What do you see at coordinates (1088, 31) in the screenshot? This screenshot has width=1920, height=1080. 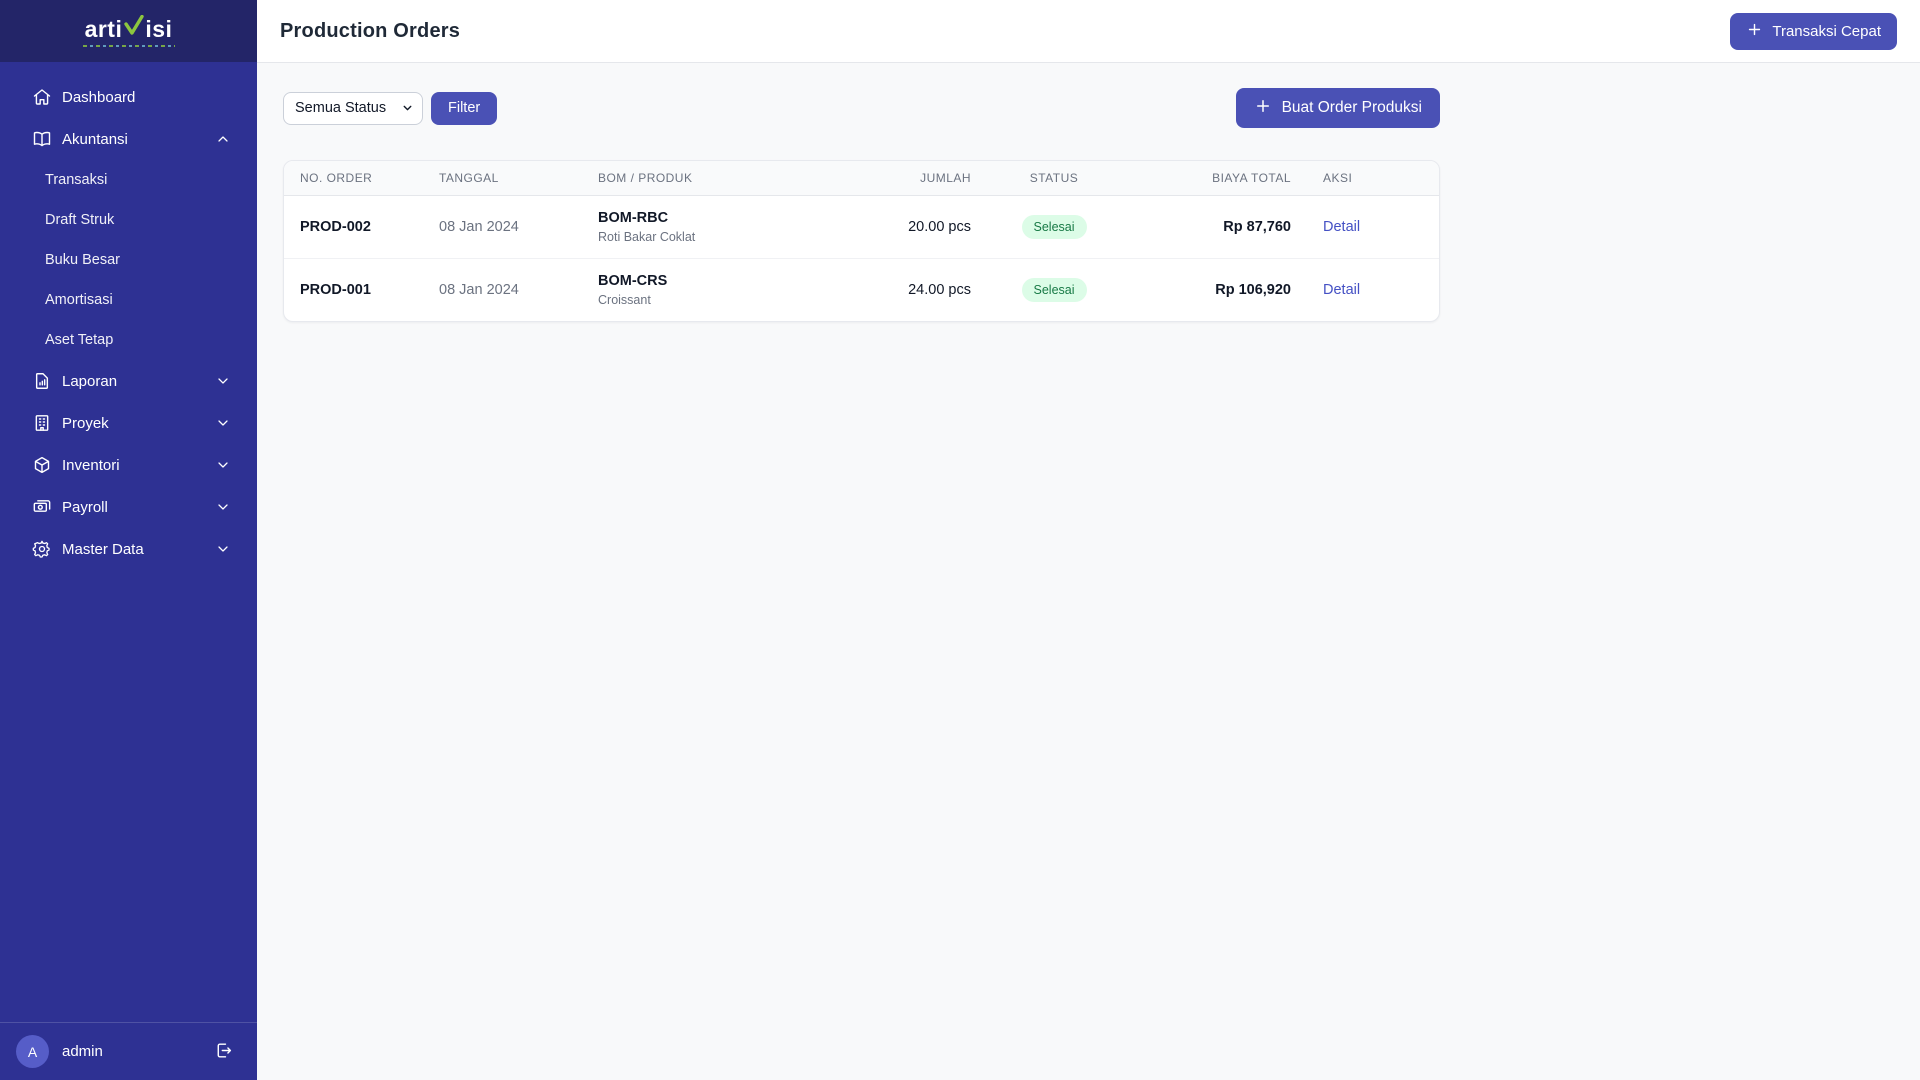 I see `top-header: Production Orders Transaksi Cepat` at bounding box center [1088, 31].